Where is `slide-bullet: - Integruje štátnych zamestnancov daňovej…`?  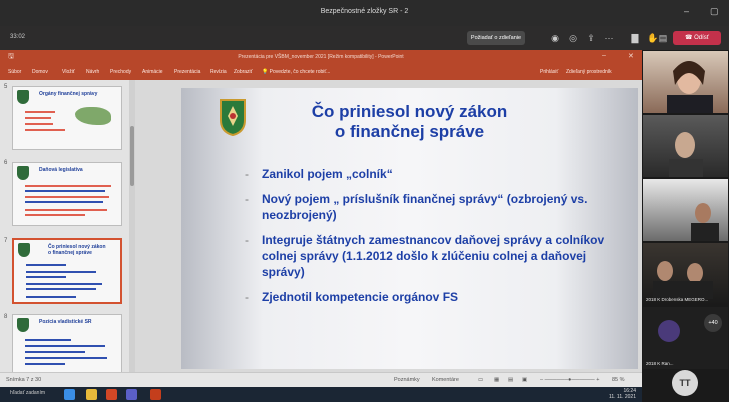
slide-bullet: - Integruje štátnych zamestnancov daňovej… is located at coordinates (425, 256).